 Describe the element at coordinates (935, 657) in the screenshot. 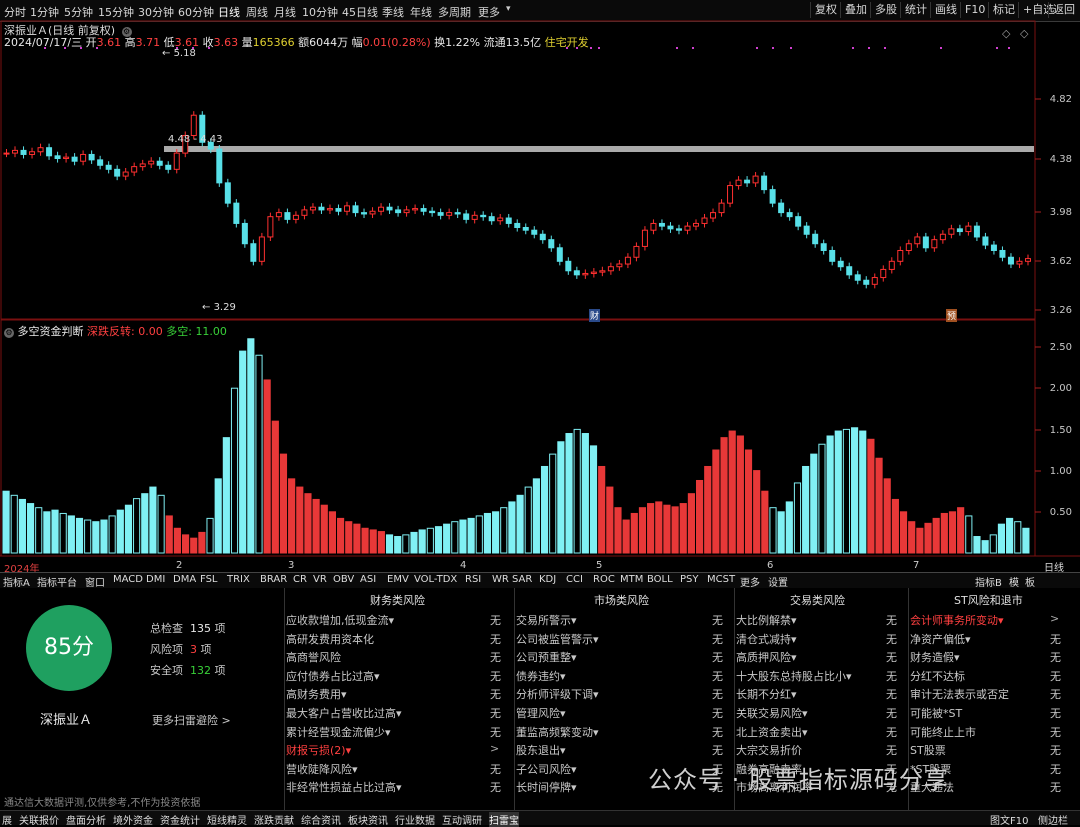

I see `risk-item: 财务造假▾` at that location.